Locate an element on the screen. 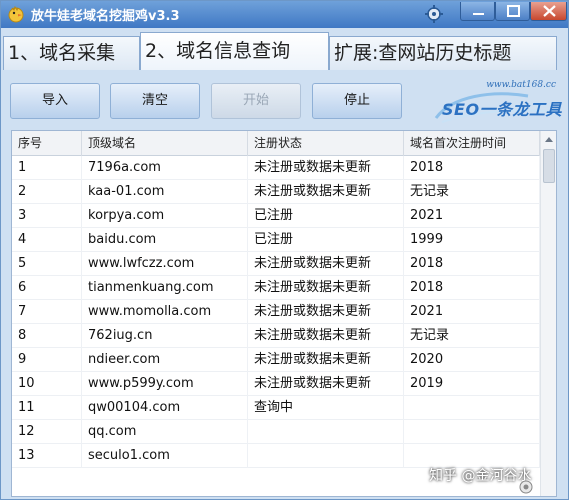  cell-domain: korpya.com is located at coordinates (165, 216).